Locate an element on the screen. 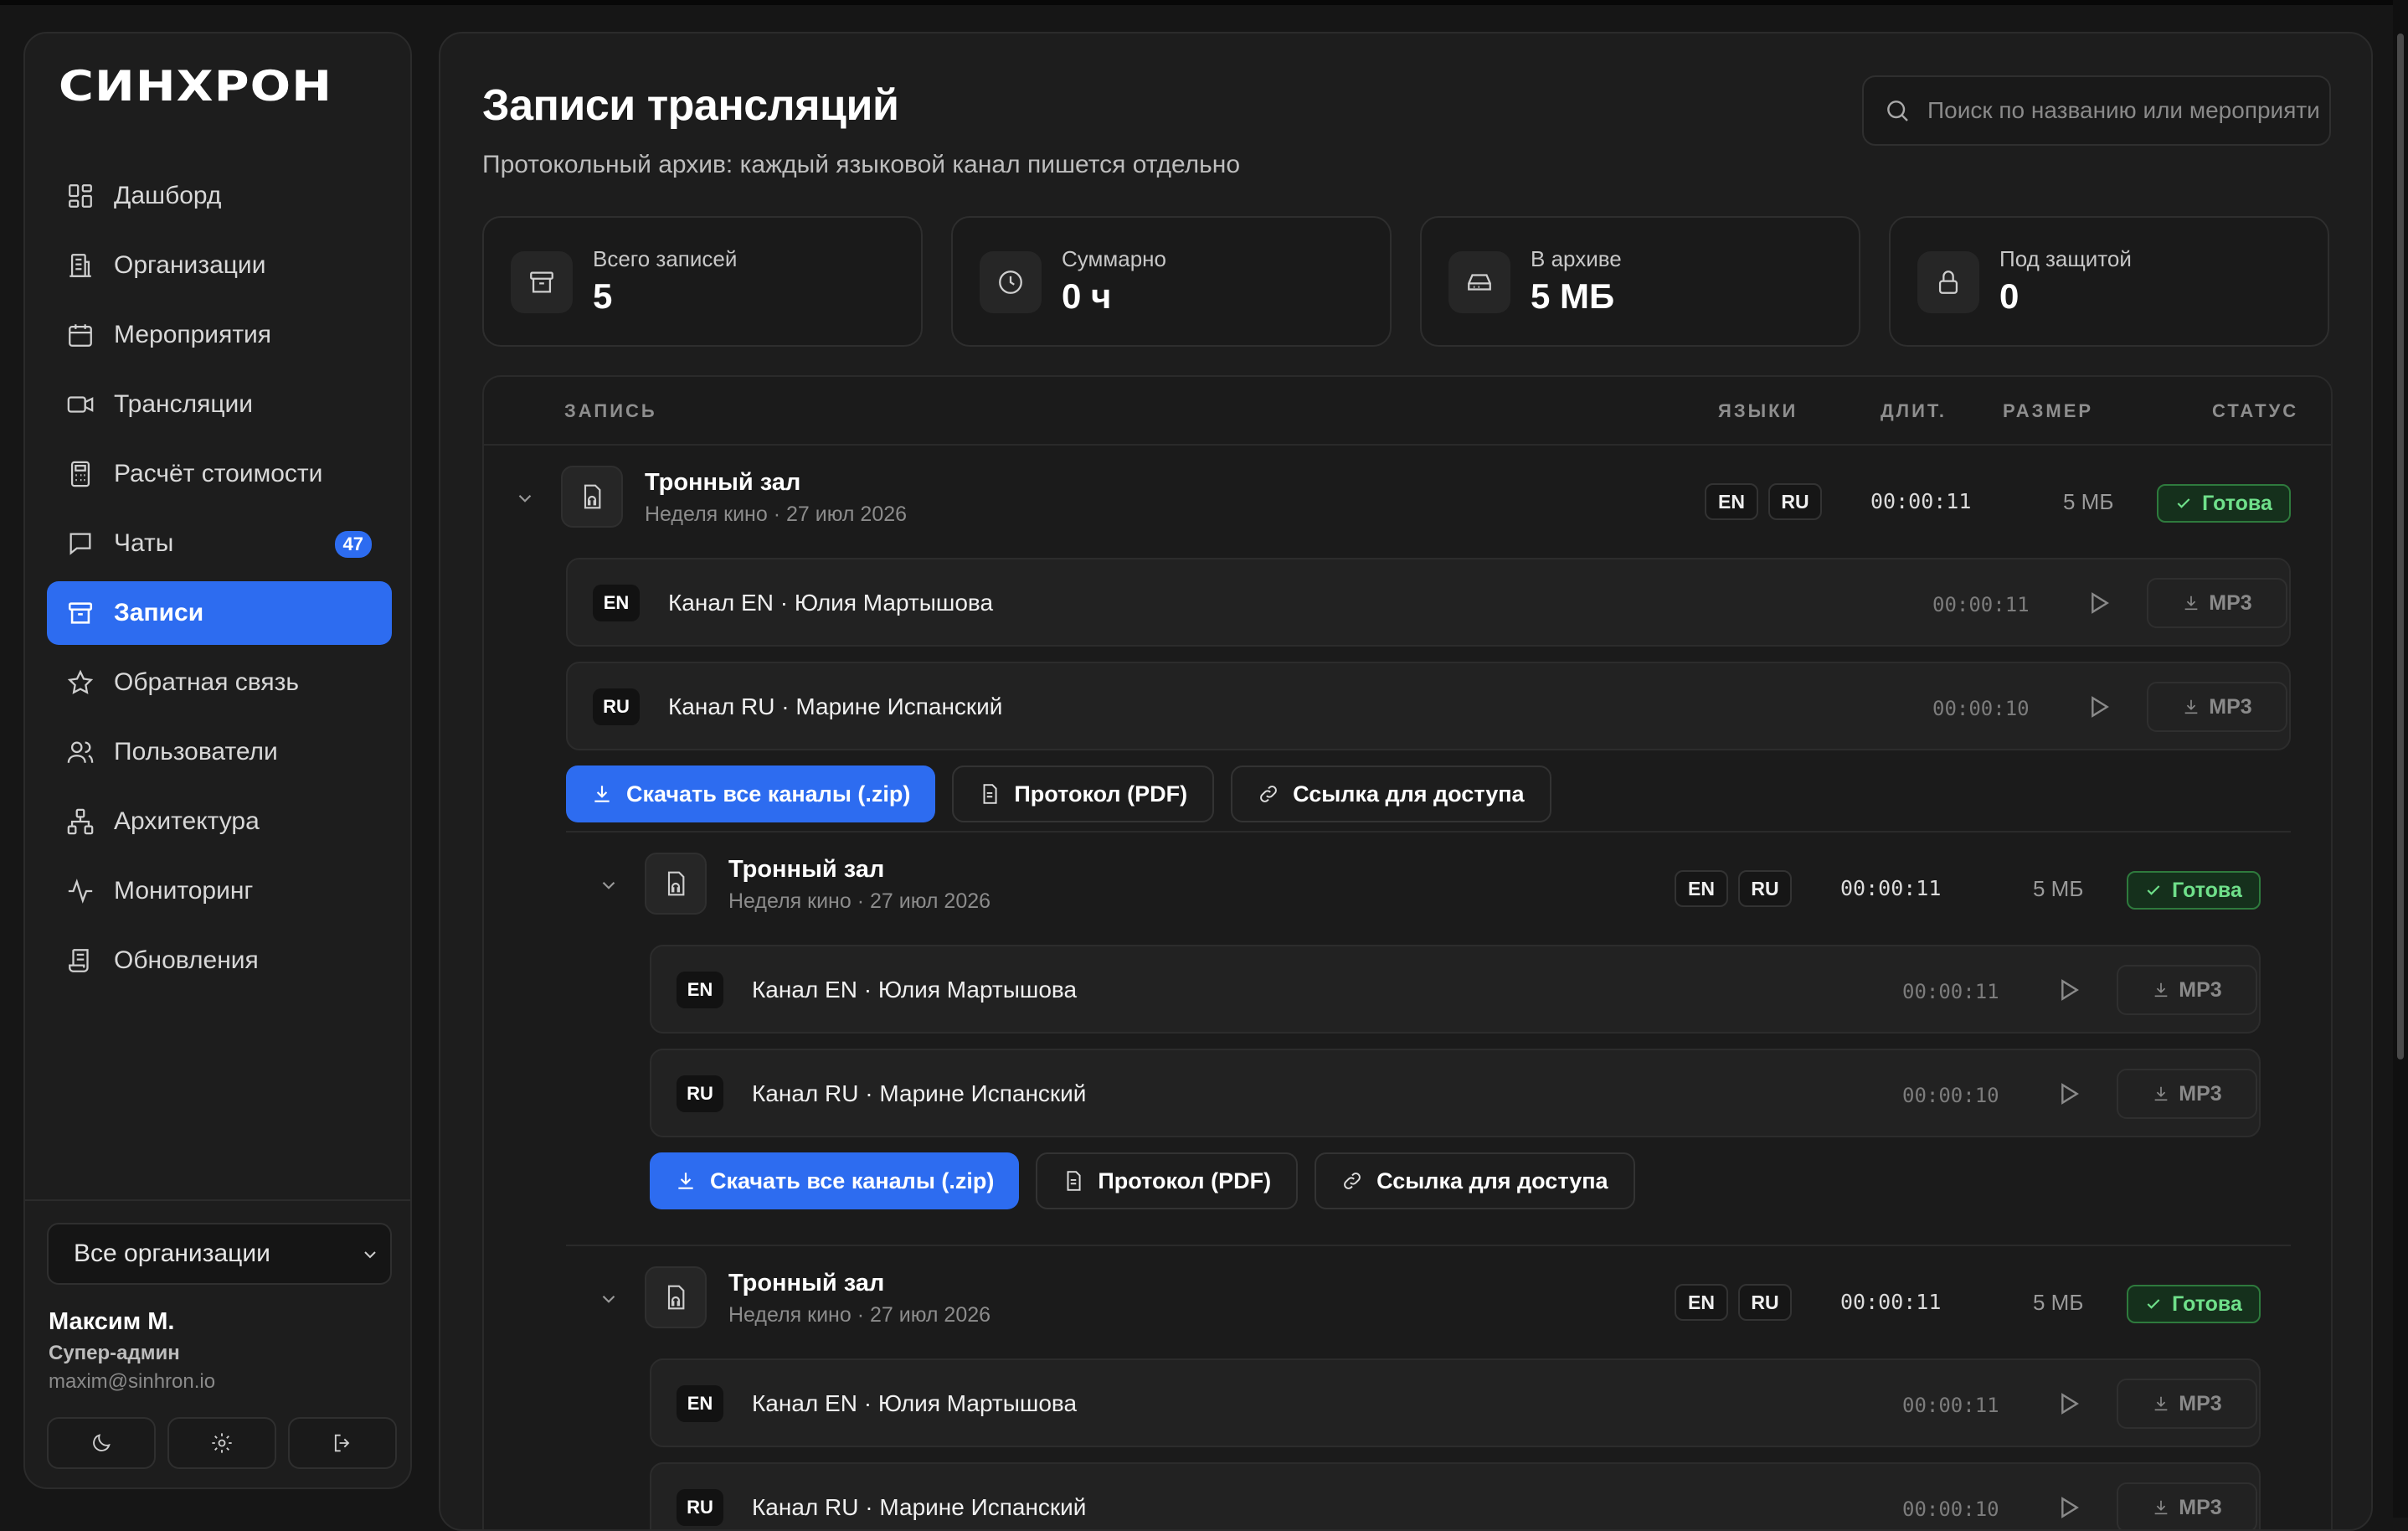 This screenshot has width=2408, height=1531. sidebar-actions is located at coordinates (222, 1443).